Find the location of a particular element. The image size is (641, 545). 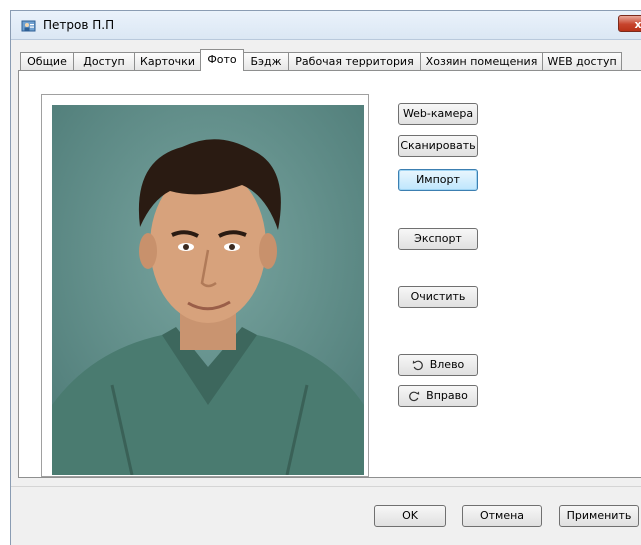

rotate-left-button: Влево is located at coordinates (438, 365).